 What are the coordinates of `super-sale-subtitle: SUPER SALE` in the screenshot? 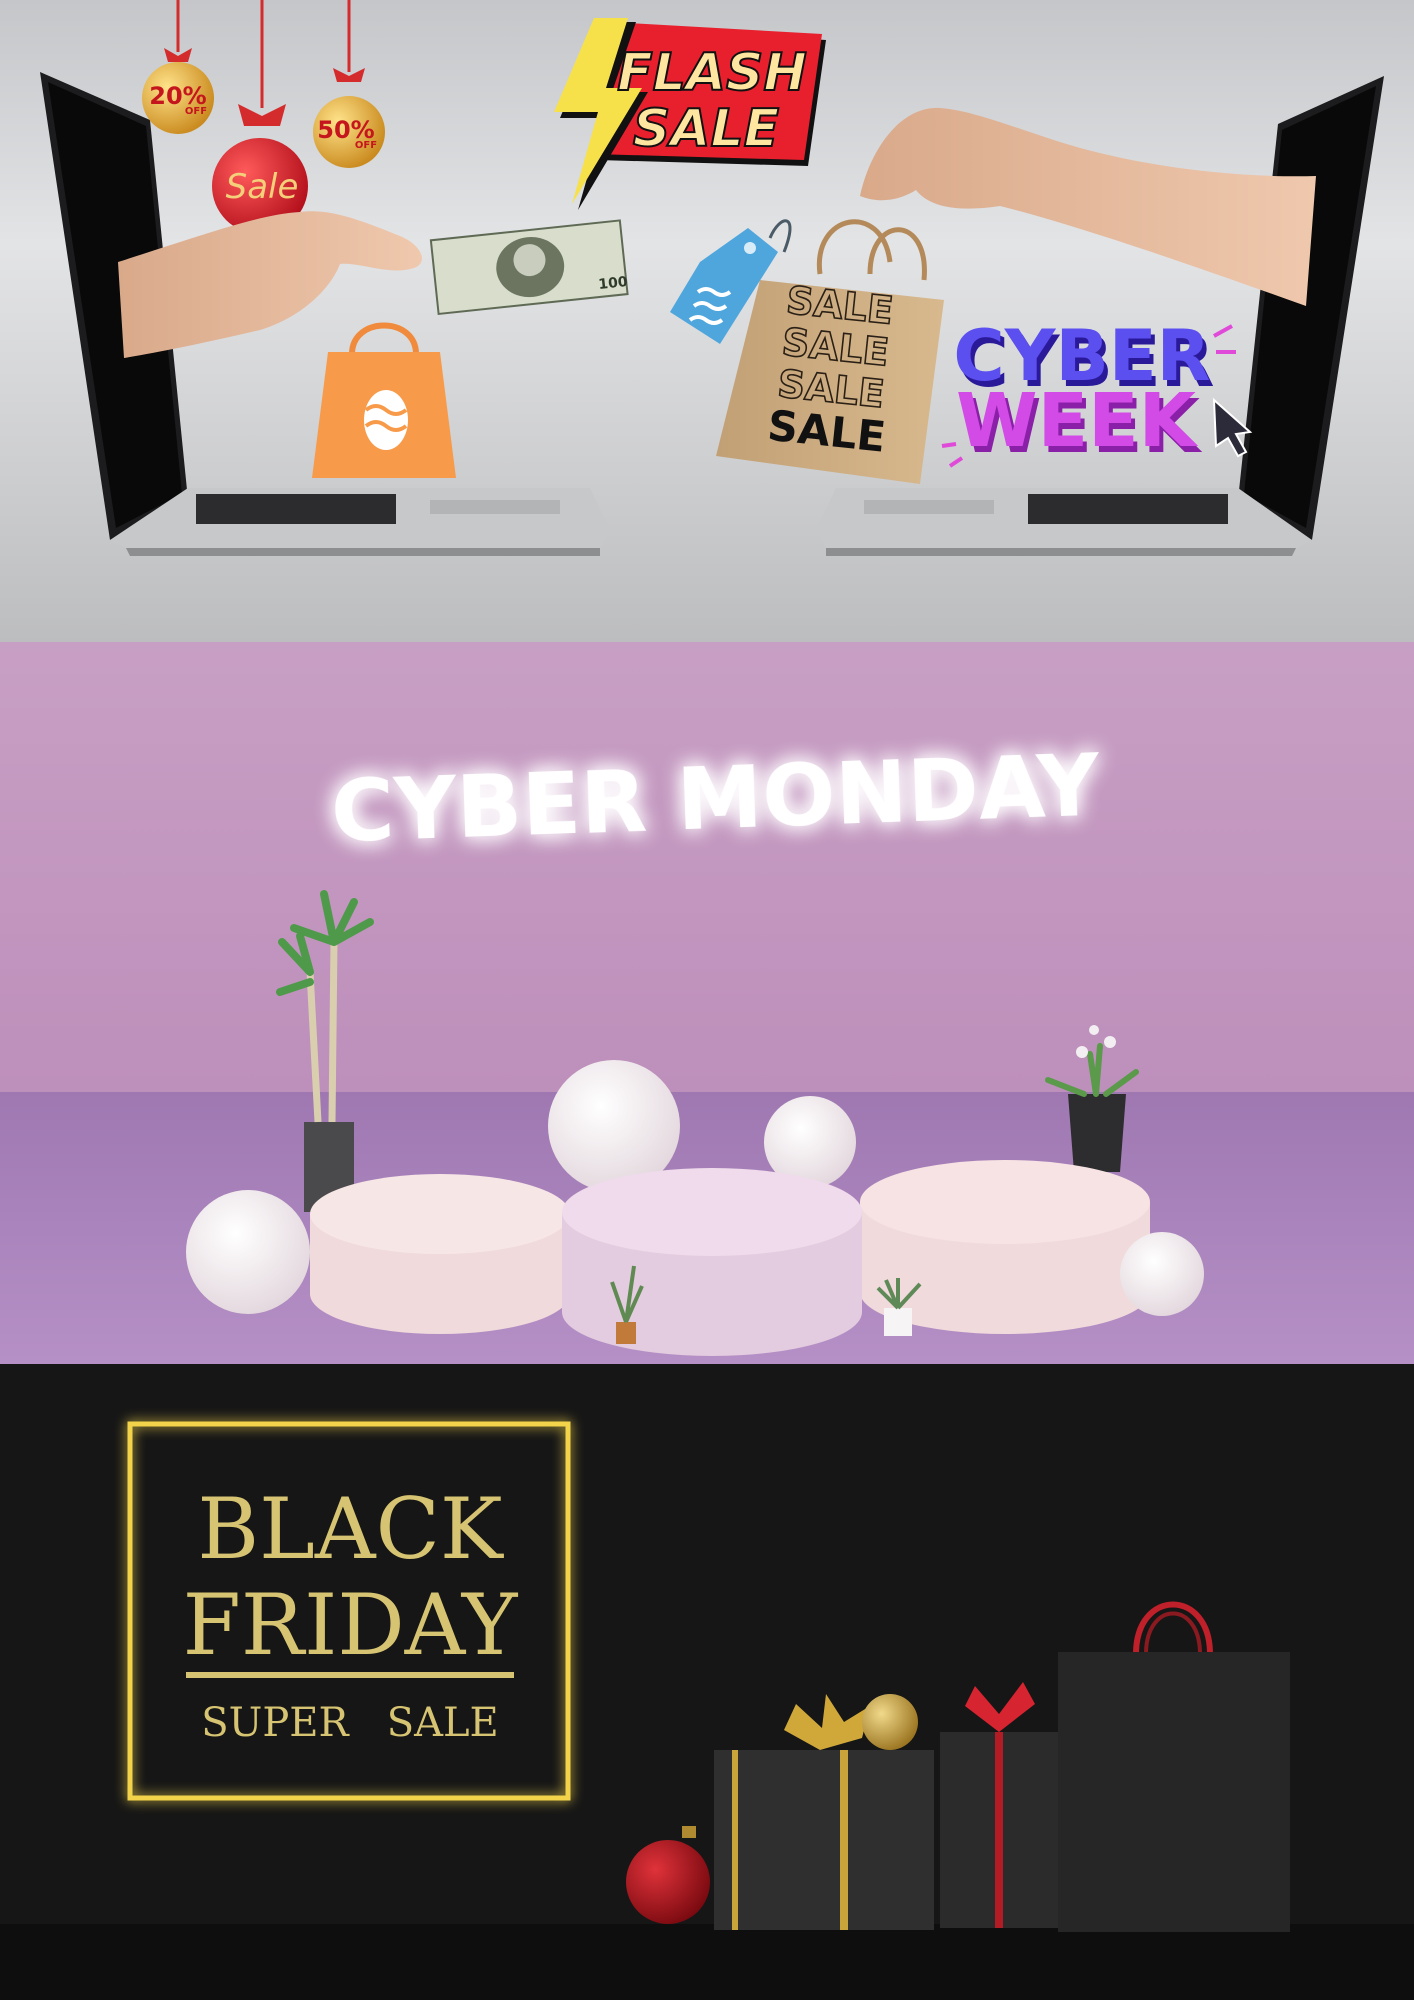 It's located at (350, 1723).